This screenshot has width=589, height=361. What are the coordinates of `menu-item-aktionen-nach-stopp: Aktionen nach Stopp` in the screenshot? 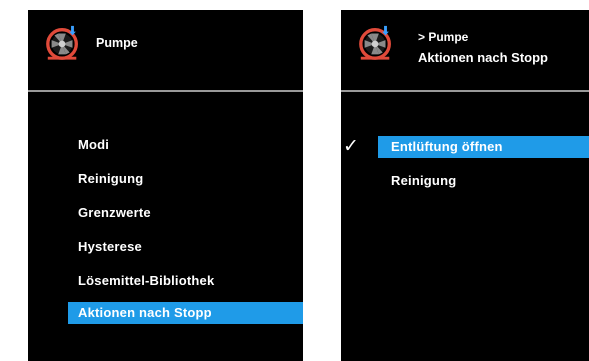 It's located at (185, 313).